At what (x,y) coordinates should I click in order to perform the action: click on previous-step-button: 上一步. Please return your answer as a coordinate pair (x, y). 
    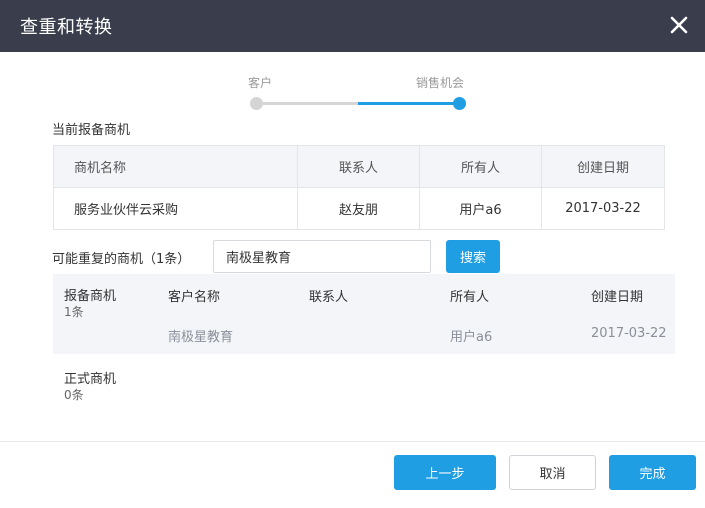
    Looking at the image, I should click on (445, 472).